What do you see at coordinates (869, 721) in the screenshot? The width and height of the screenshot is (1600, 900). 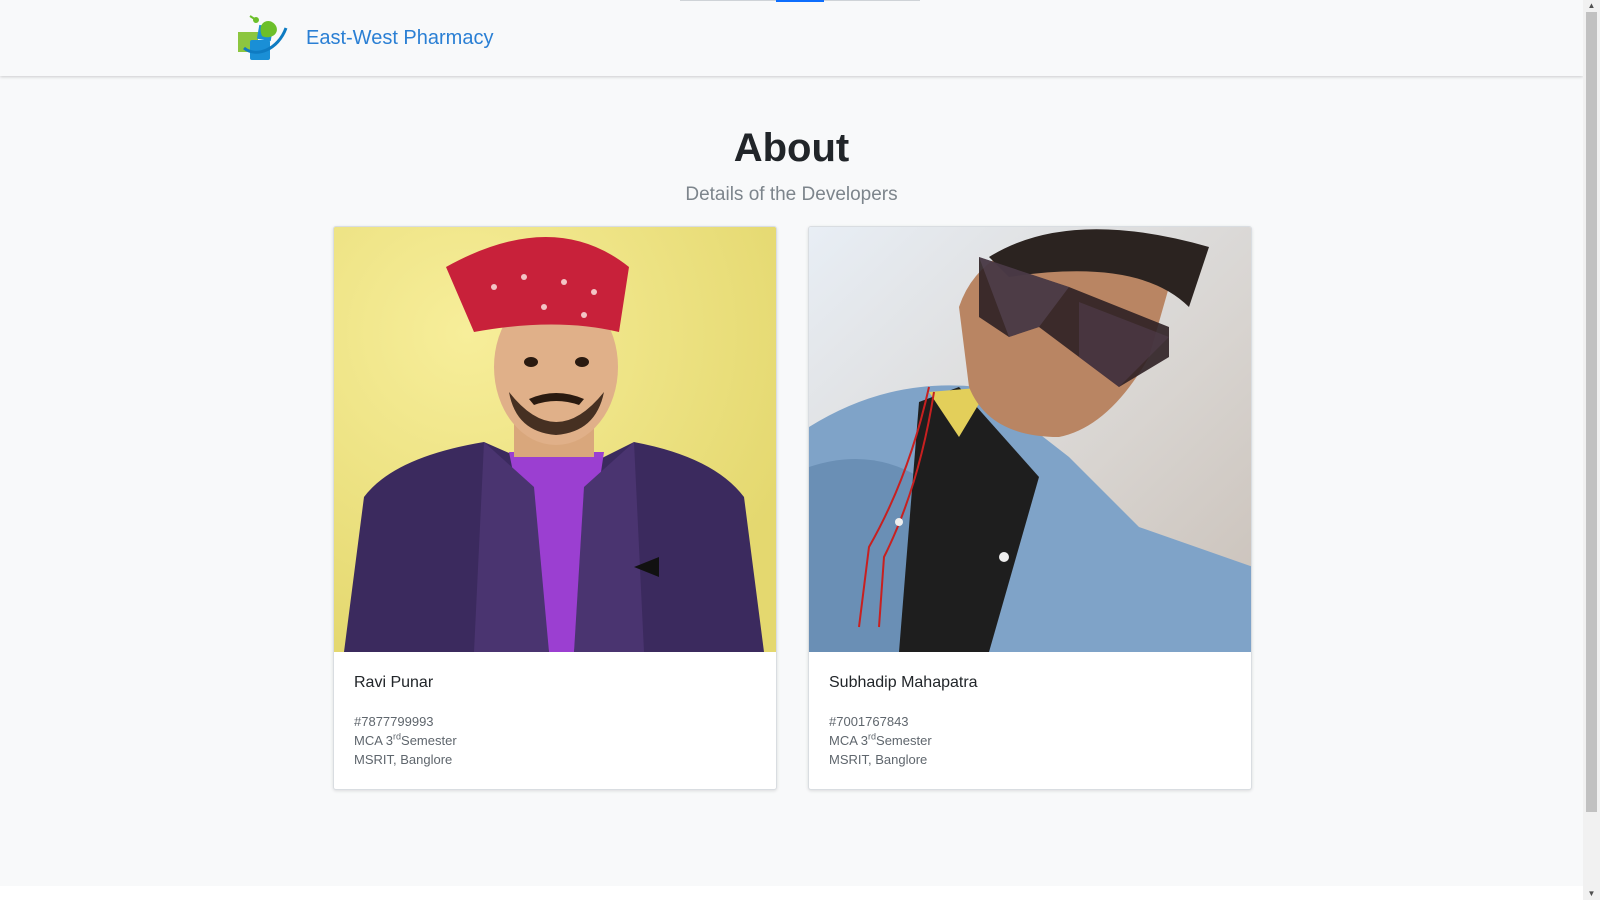 I see `developer-phone: #7001767843` at bounding box center [869, 721].